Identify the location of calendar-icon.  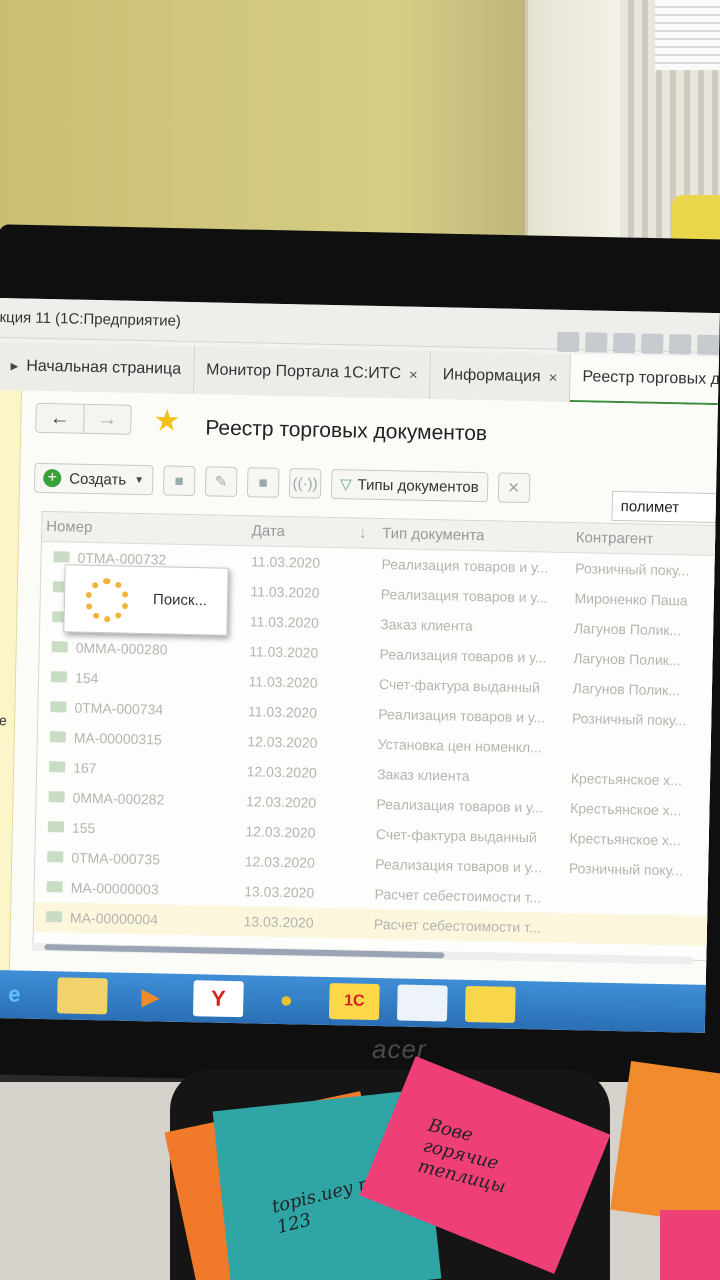
(422, 1003).